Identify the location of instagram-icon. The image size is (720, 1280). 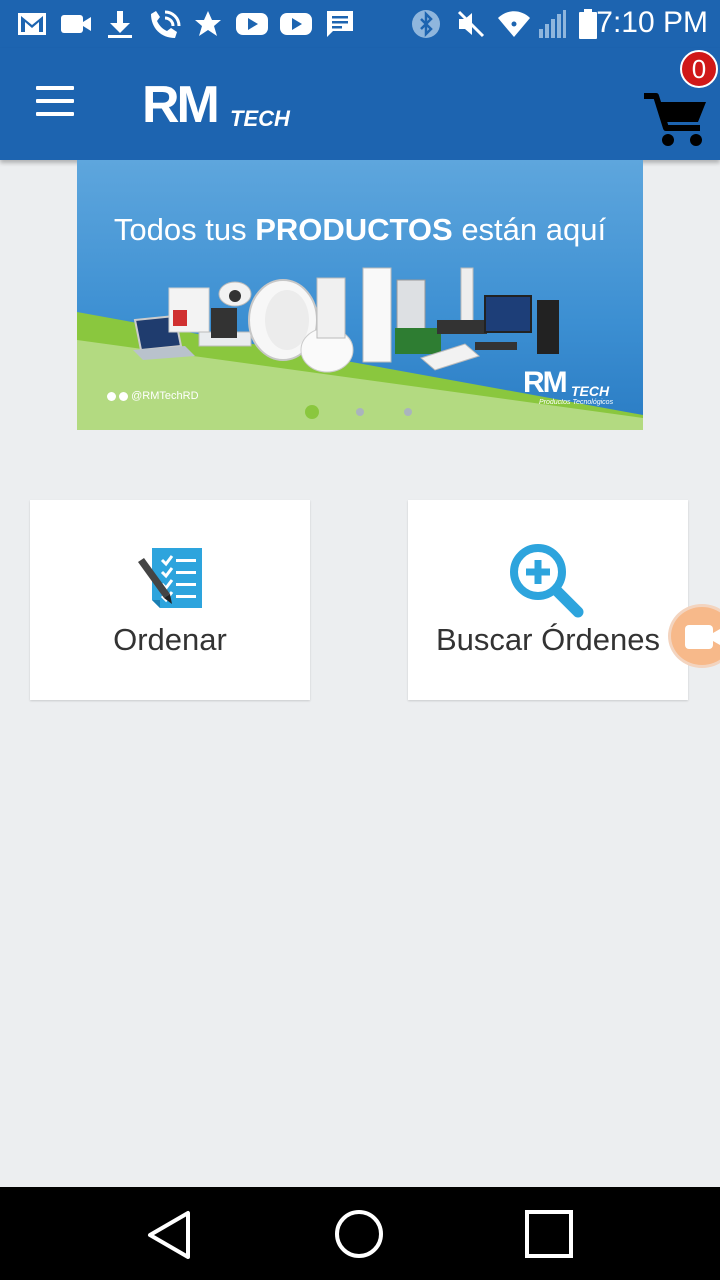
(124, 396).